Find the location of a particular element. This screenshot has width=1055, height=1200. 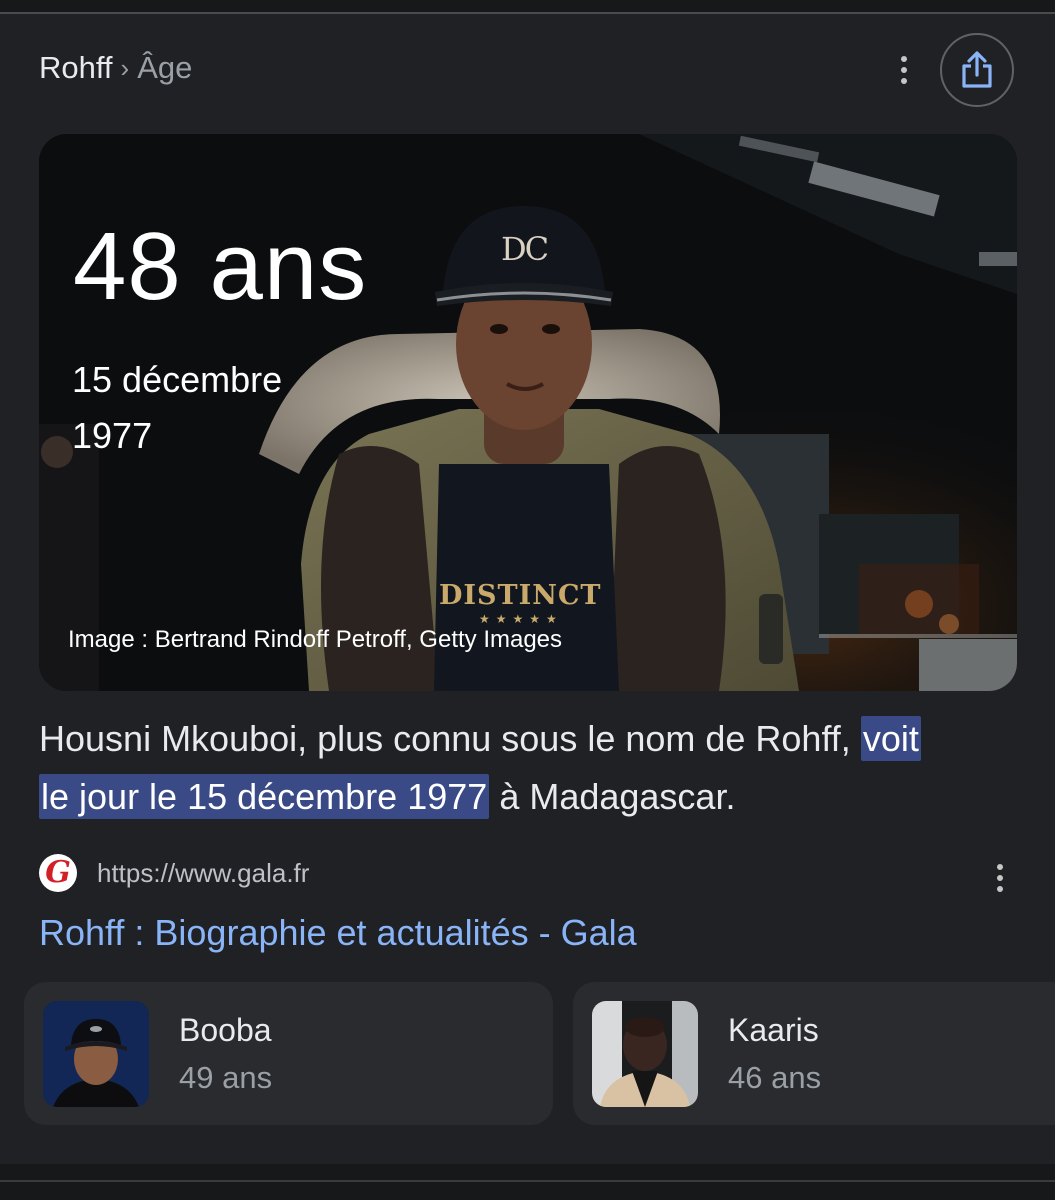

source-row: G https://www.gala.fr is located at coordinates (529, 875).